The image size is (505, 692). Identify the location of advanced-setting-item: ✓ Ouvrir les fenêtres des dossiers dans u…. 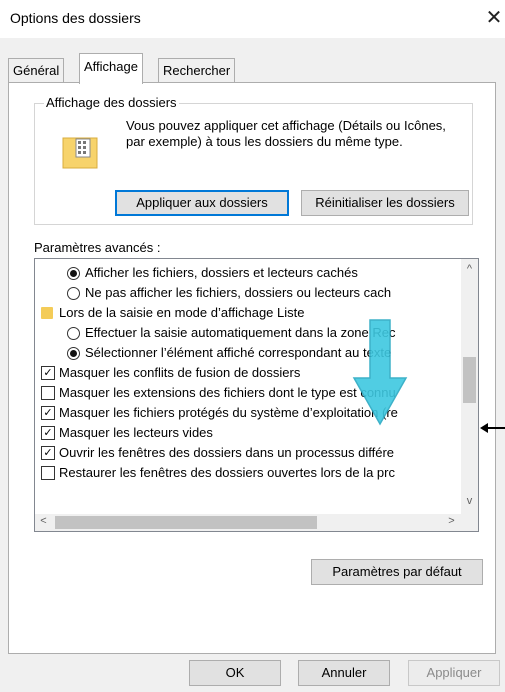
(247, 453).